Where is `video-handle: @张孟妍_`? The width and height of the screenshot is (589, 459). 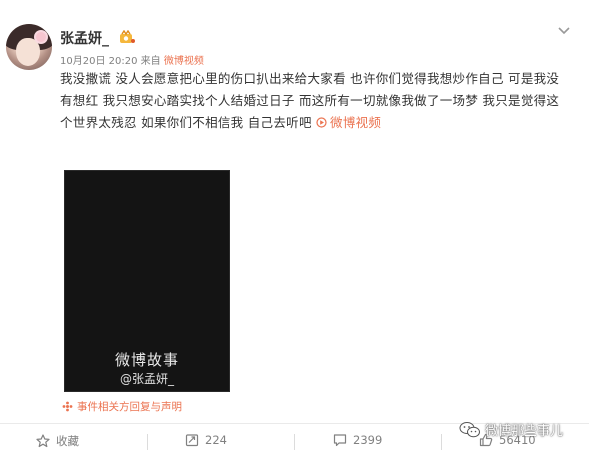 video-handle: @张孟妍_ is located at coordinates (146, 379).